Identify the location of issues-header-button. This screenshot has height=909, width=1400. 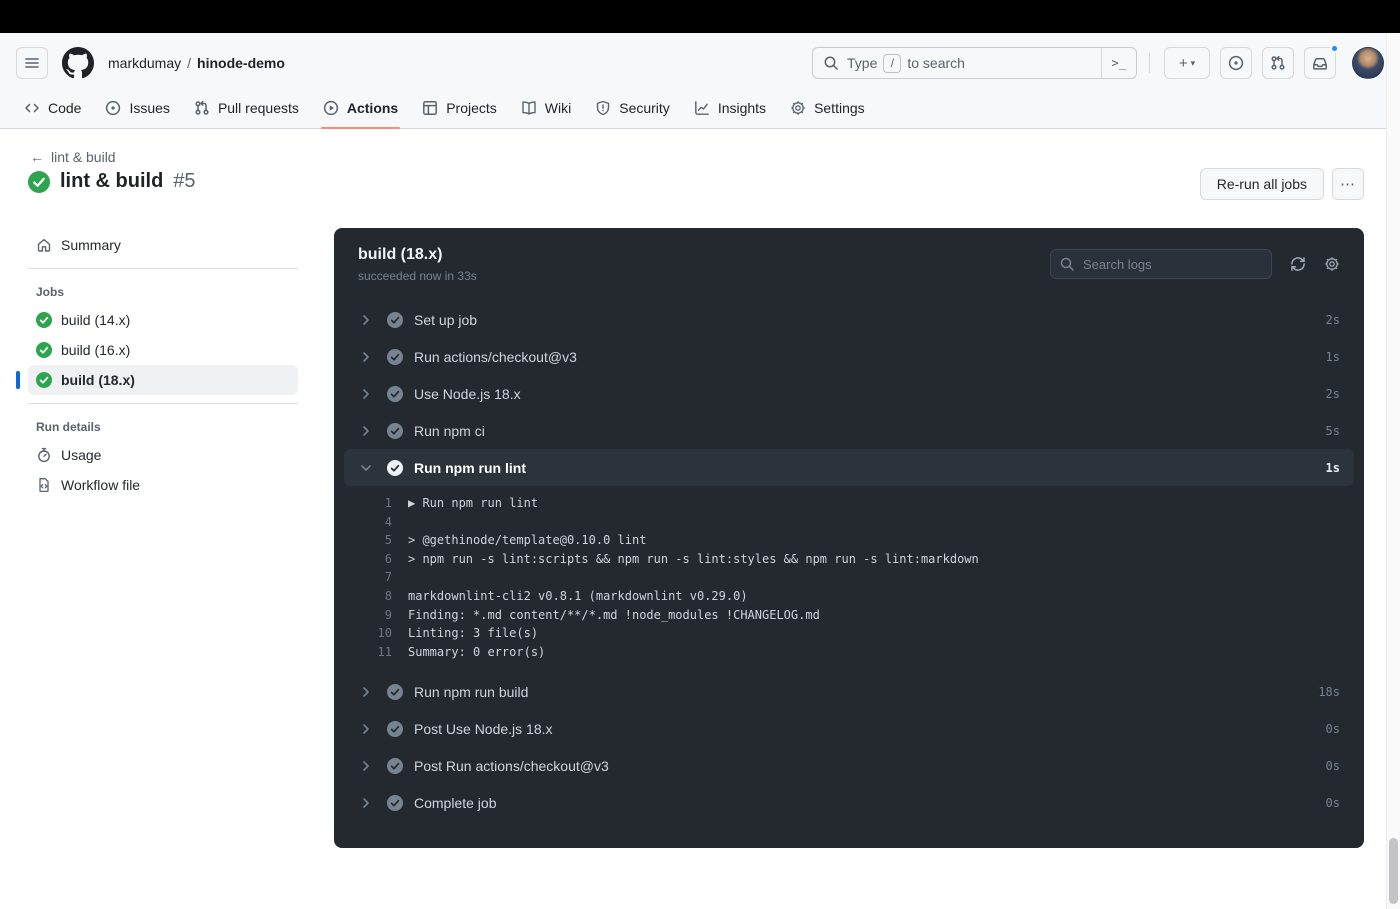
(1236, 63).